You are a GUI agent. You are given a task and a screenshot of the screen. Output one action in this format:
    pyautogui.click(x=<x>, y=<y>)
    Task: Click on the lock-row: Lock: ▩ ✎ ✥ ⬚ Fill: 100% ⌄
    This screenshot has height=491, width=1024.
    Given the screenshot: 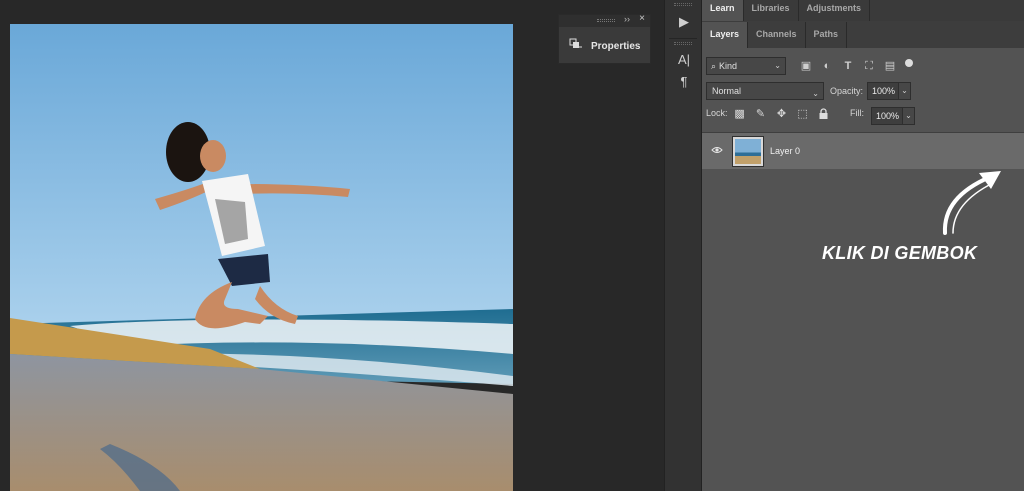 What is the action you would take?
    pyautogui.click(x=863, y=113)
    